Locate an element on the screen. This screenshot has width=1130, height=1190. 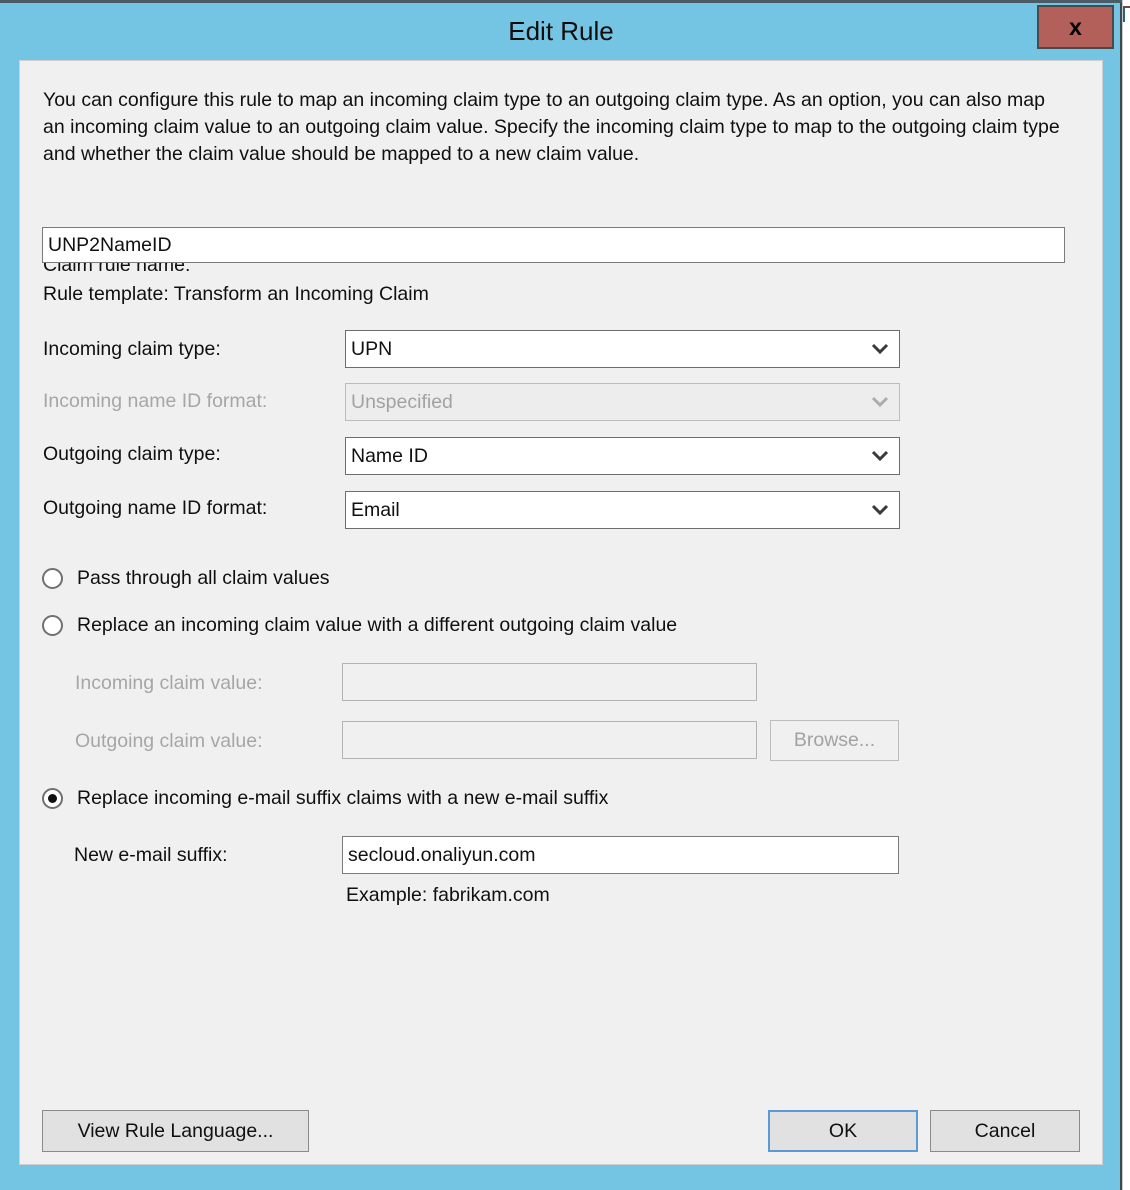
incoming-name-id-format-value: Unspecified is located at coordinates (402, 402).